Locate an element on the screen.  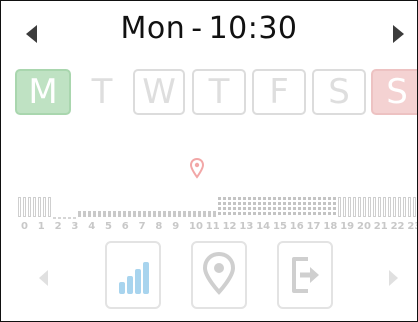
hour-label: 14 is located at coordinates (263, 226).